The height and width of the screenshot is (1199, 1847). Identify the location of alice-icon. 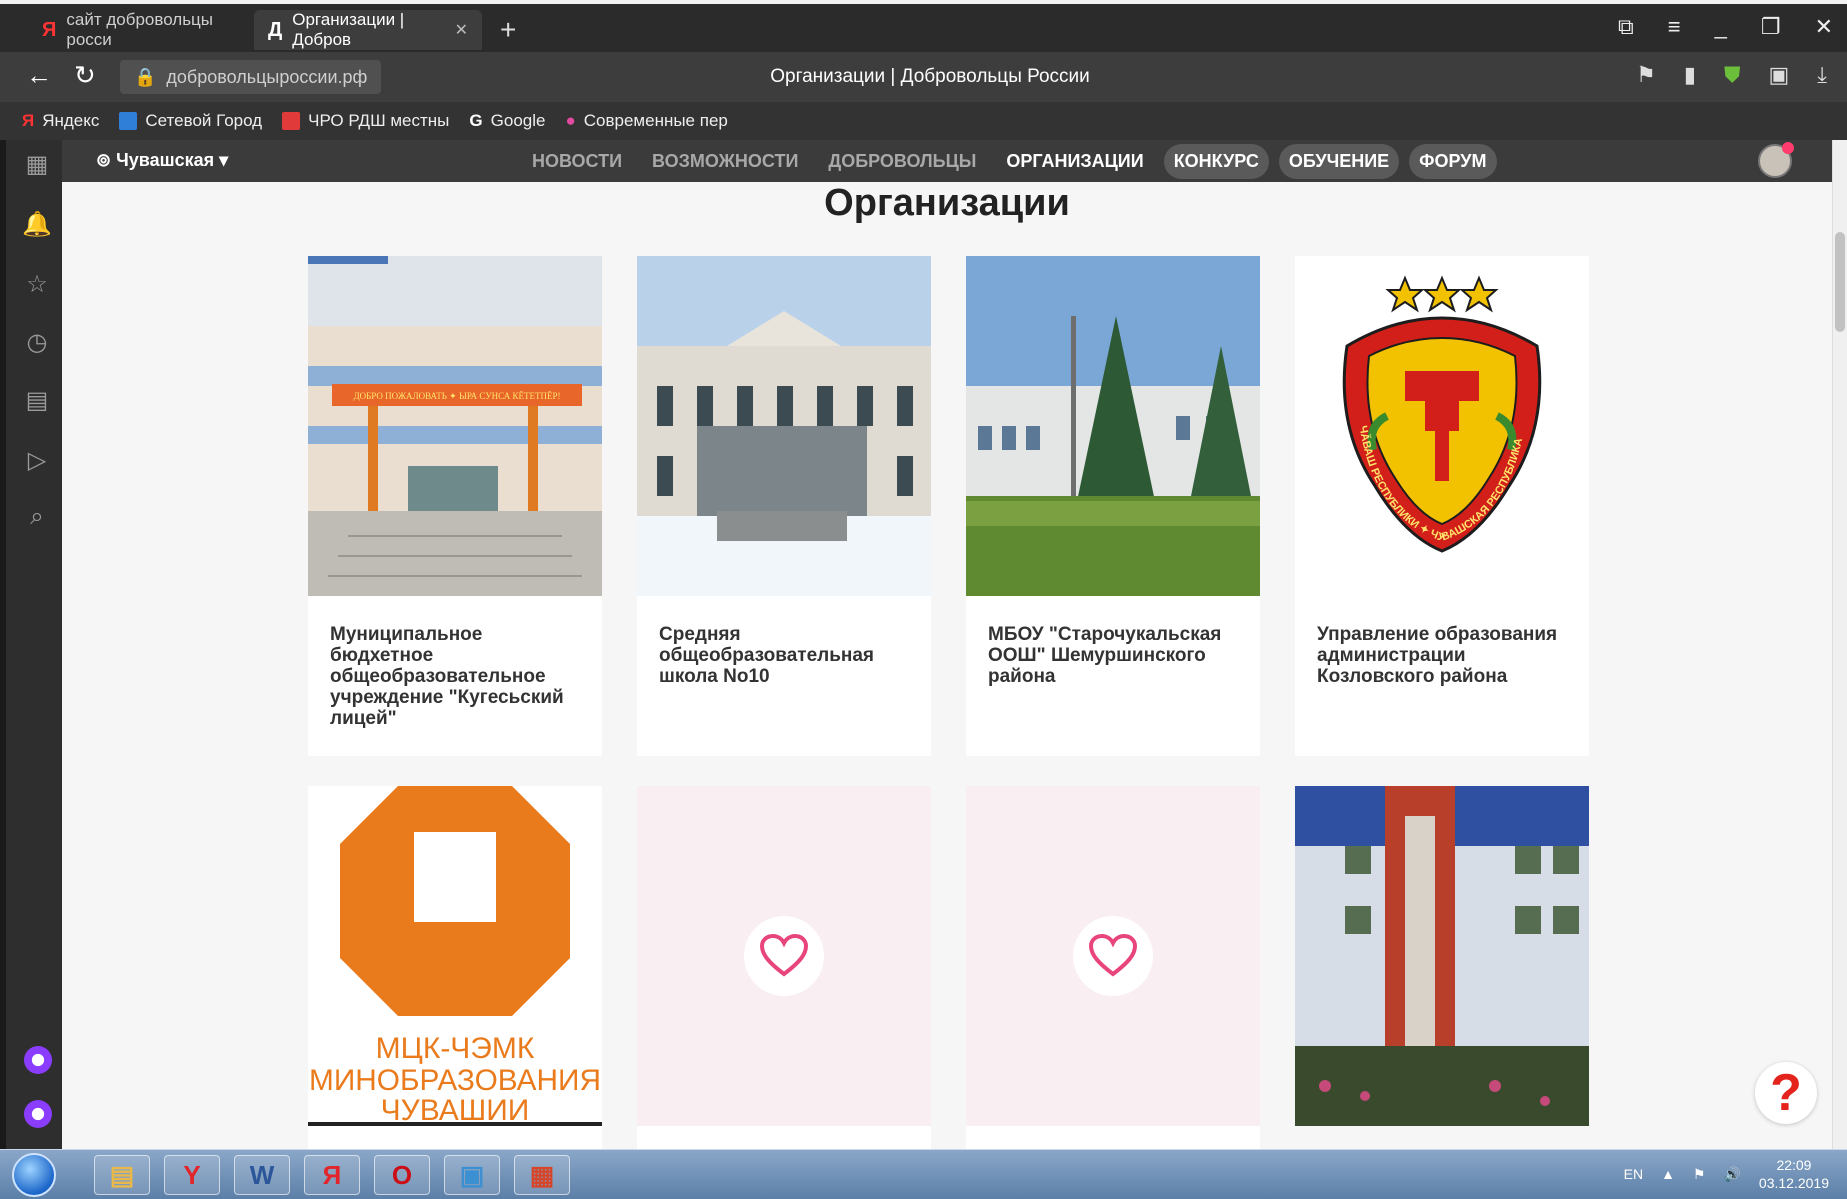
(38, 1060).